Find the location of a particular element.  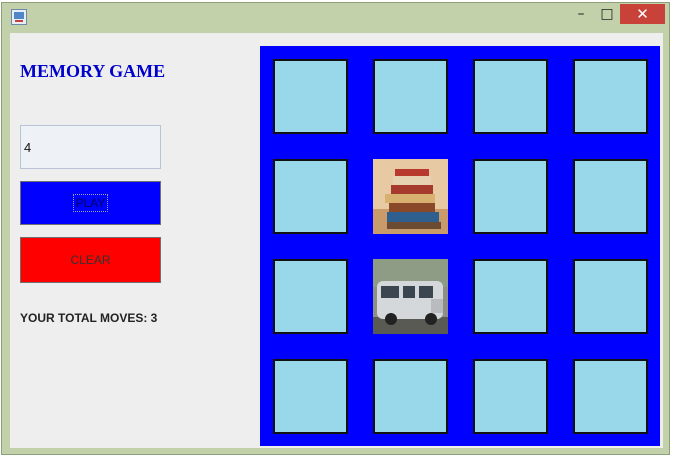

maximize-button: □ is located at coordinates (607, 14).